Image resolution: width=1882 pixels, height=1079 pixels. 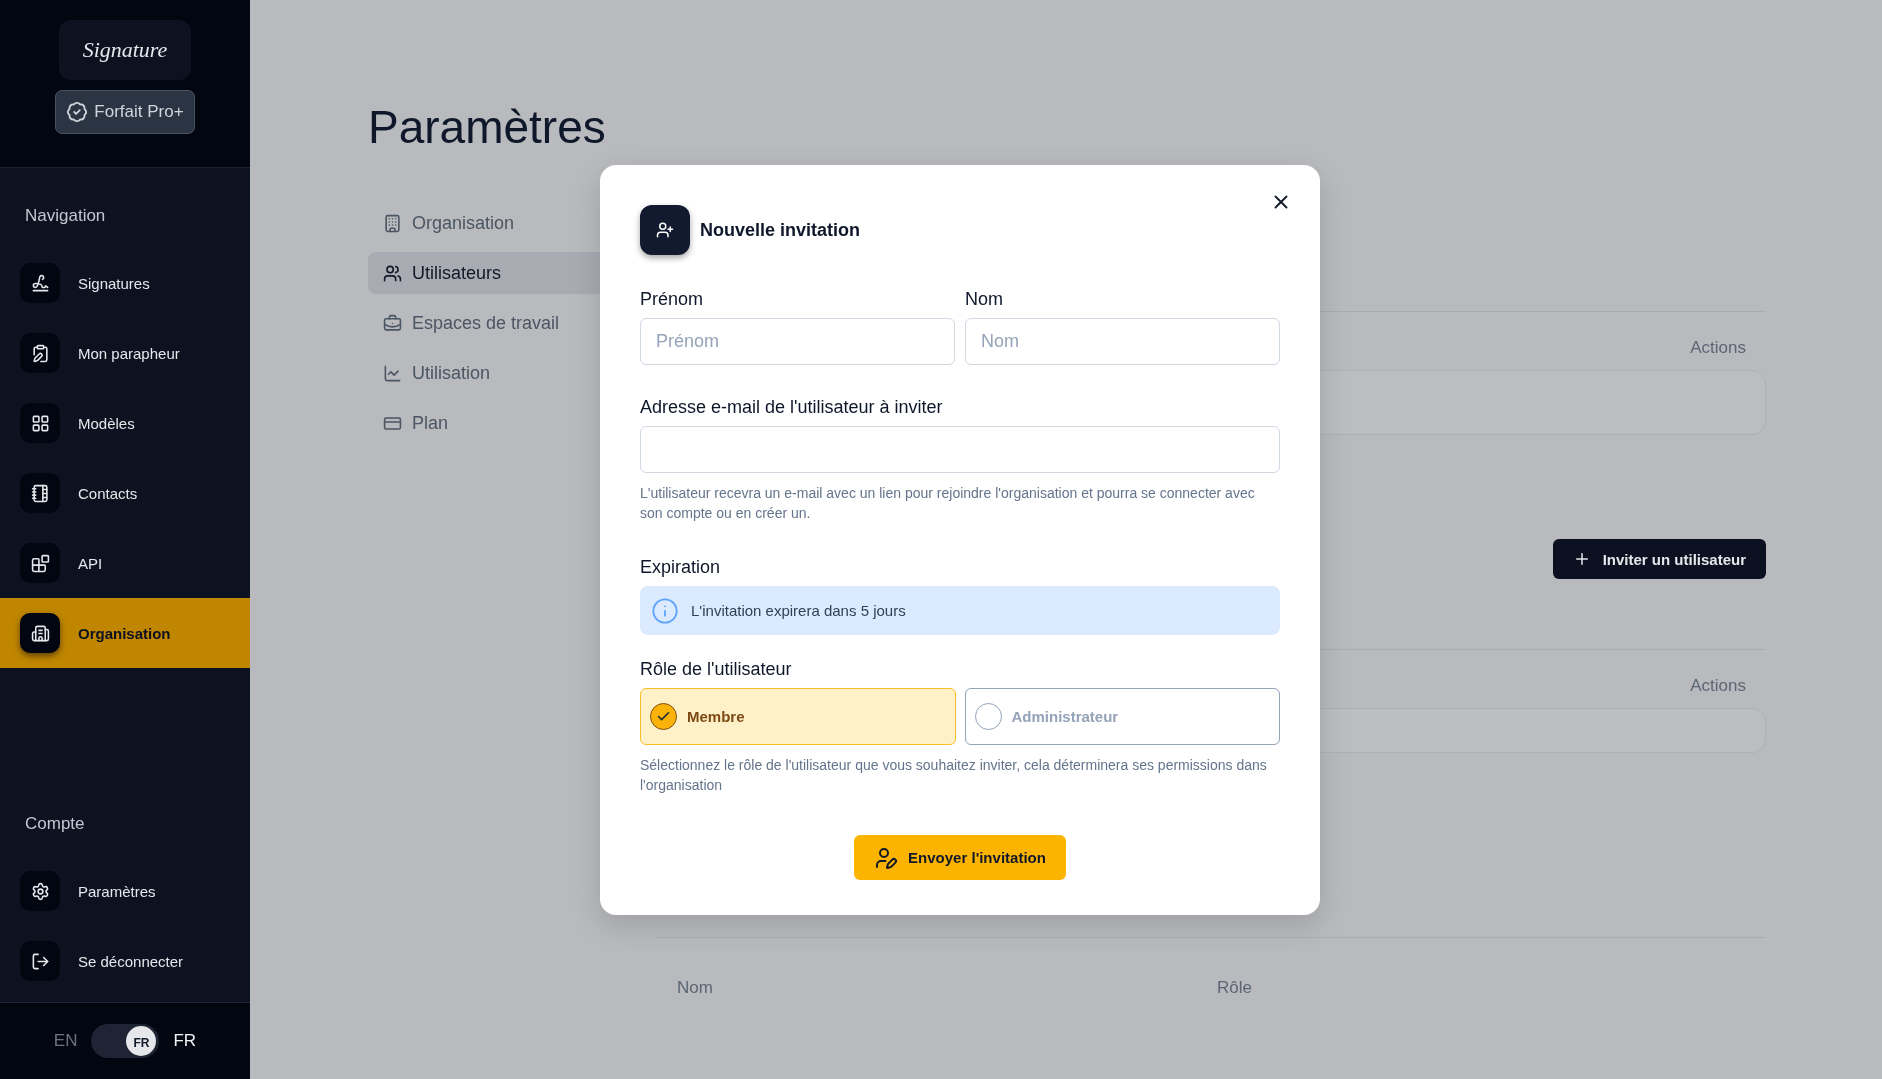 I want to click on sidebar-item-label: Contacts, so click(x=108, y=493).